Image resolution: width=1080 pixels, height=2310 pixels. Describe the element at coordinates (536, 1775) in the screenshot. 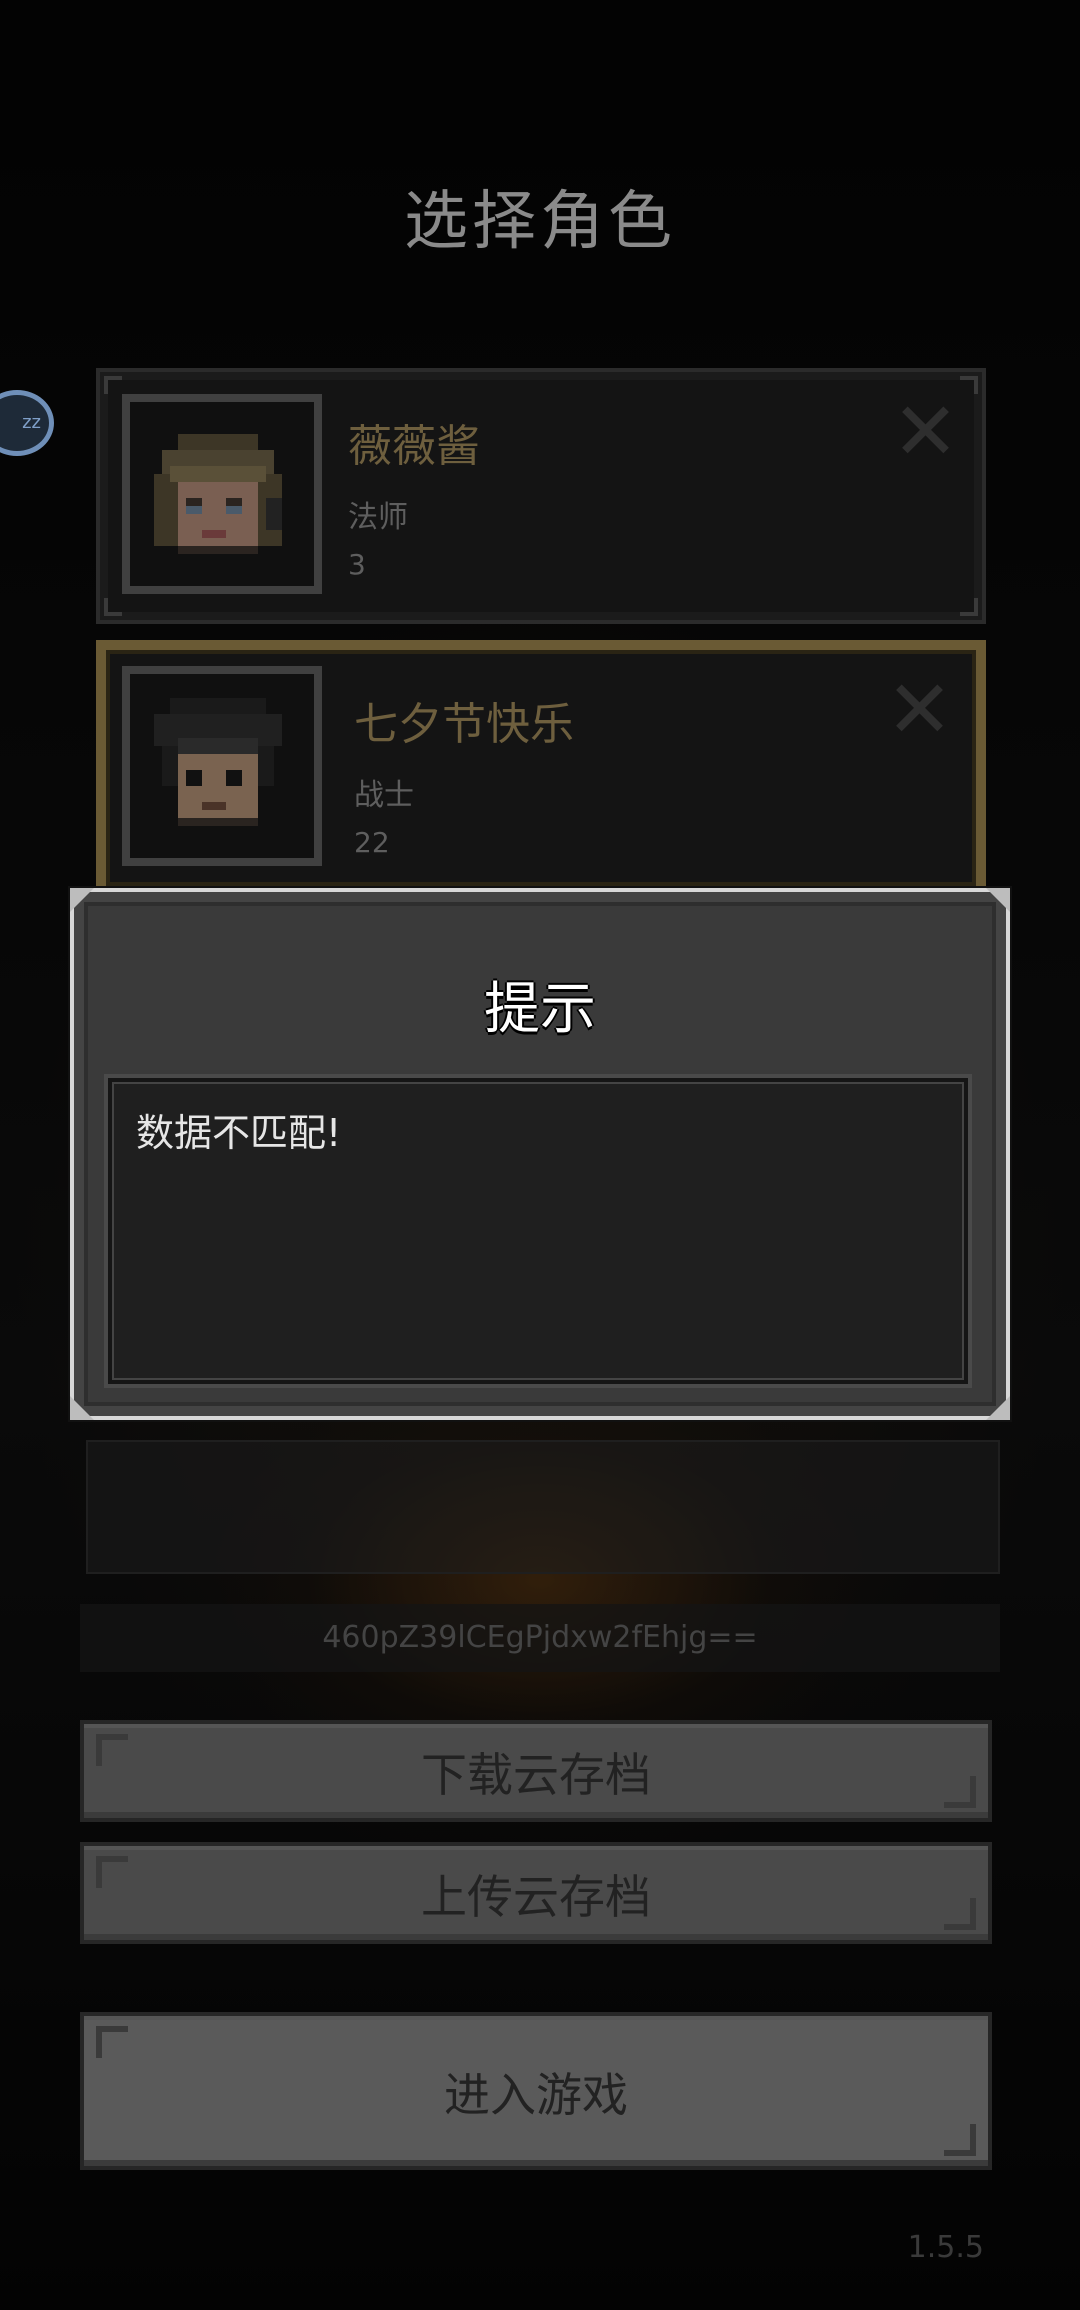

I see `download-cloud-save-label: 下载云存档` at that location.